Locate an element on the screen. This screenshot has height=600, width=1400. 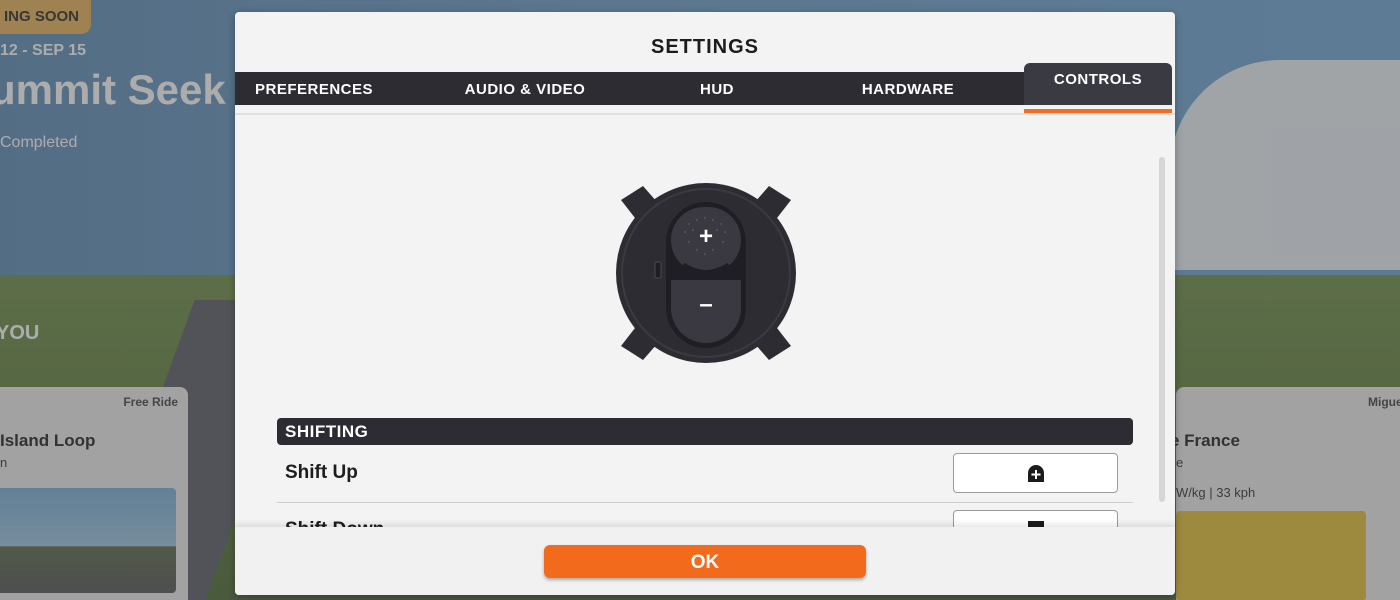
plus-symbol: + is located at coordinates (706, 236).